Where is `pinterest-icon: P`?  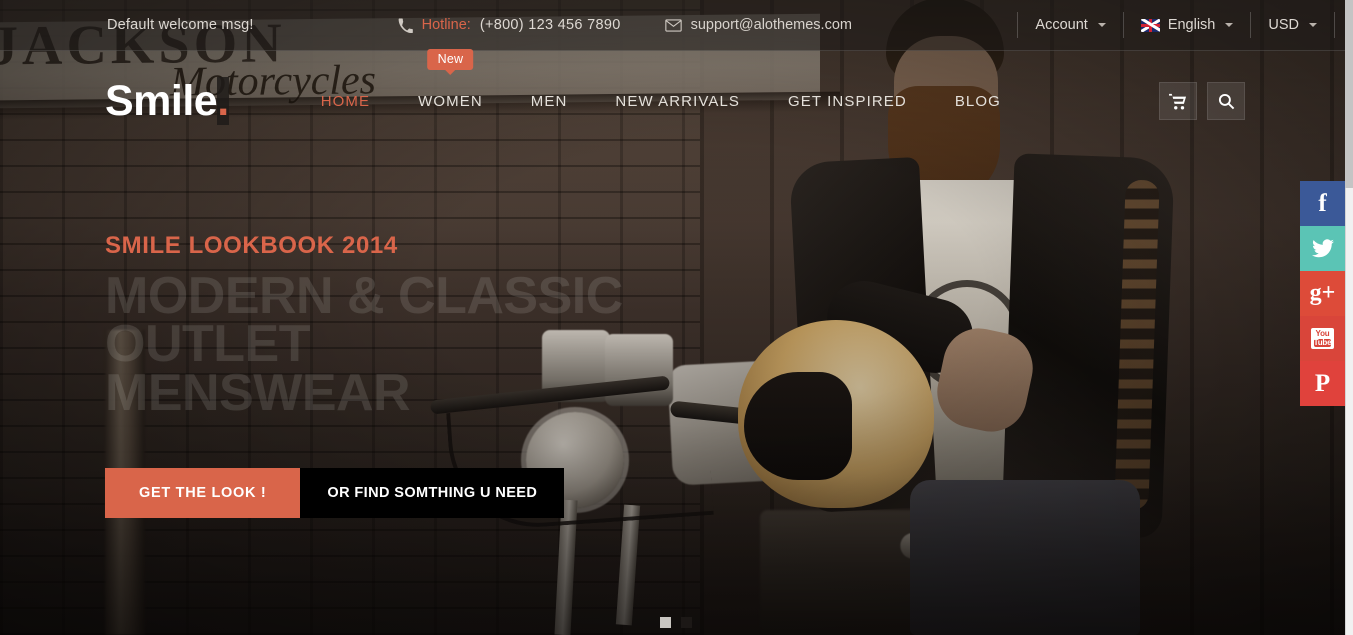 pinterest-icon: P is located at coordinates (1322, 383).